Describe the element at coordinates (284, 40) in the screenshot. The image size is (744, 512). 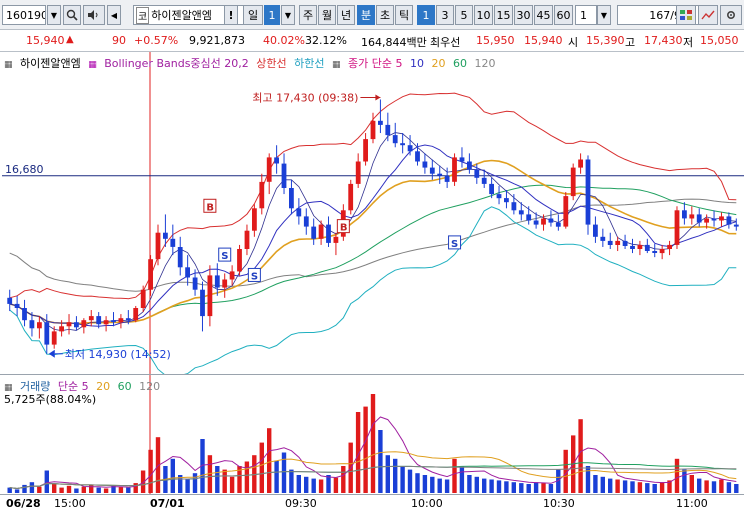
I see `volume-ratio: 40.02%` at that location.